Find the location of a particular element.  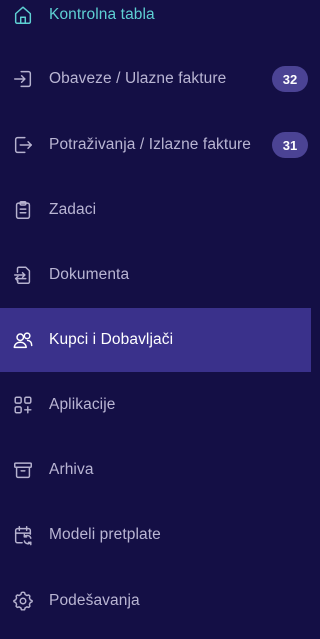

apps-grid-icon is located at coordinates (23, 405).